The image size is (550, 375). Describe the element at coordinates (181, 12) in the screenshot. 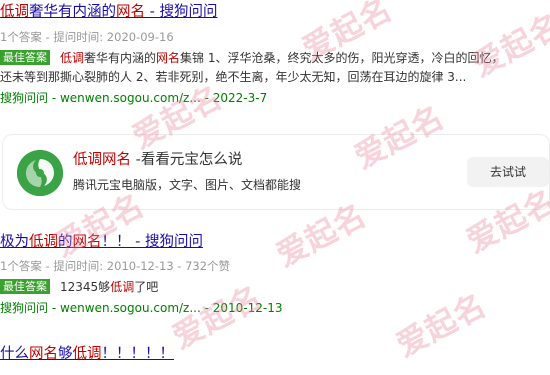

I see `title-part: - 搜狗问问` at that location.